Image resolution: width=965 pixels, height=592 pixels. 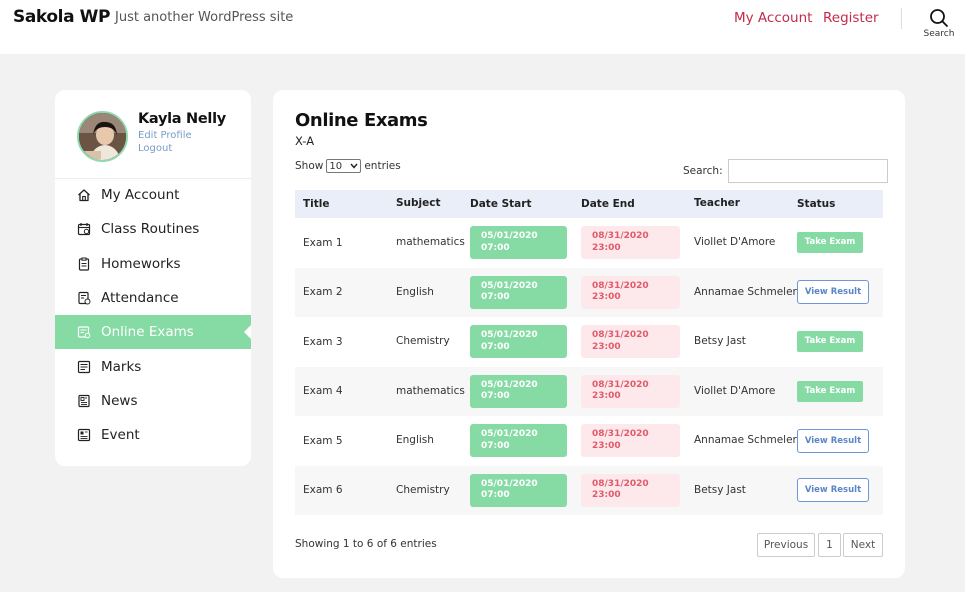 I want to click on avatar, so click(x=102, y=136).